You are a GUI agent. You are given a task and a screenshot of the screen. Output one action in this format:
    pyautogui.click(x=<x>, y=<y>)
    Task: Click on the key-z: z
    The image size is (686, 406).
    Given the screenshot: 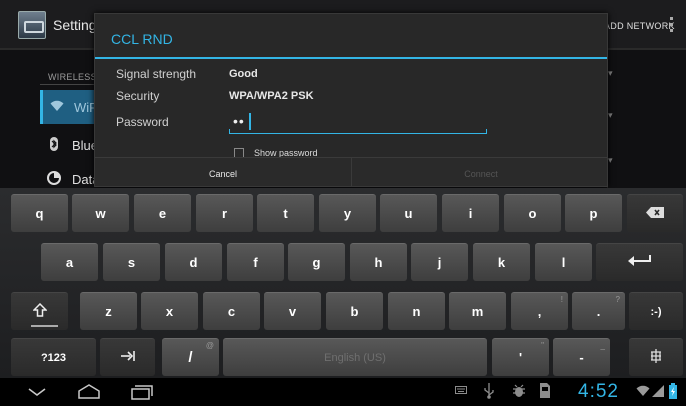 What is the action you would take?
    pyautogui.click(x=108, y=311)
    